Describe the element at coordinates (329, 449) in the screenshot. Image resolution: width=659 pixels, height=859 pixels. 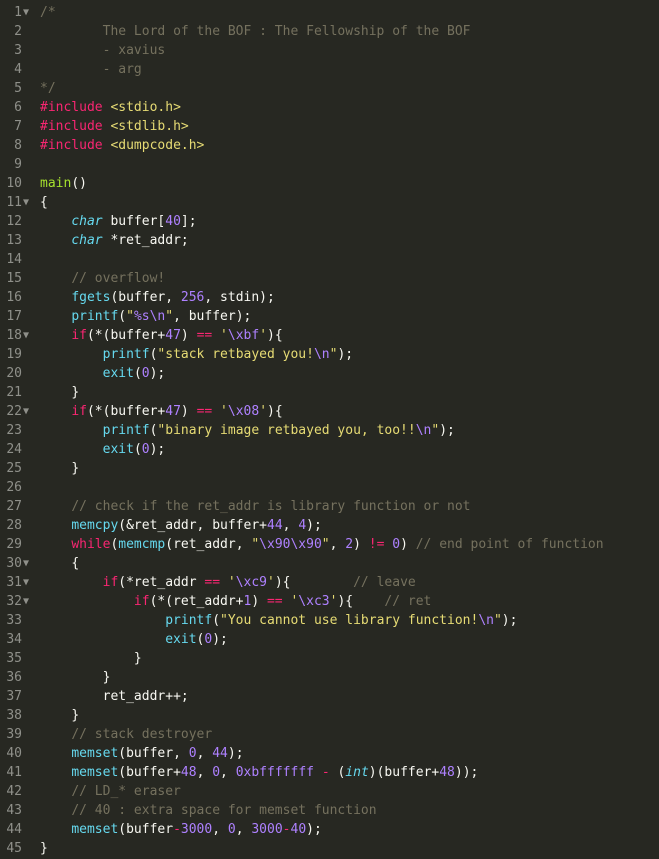
I see `code-line: 24 exit(0);` at that location.